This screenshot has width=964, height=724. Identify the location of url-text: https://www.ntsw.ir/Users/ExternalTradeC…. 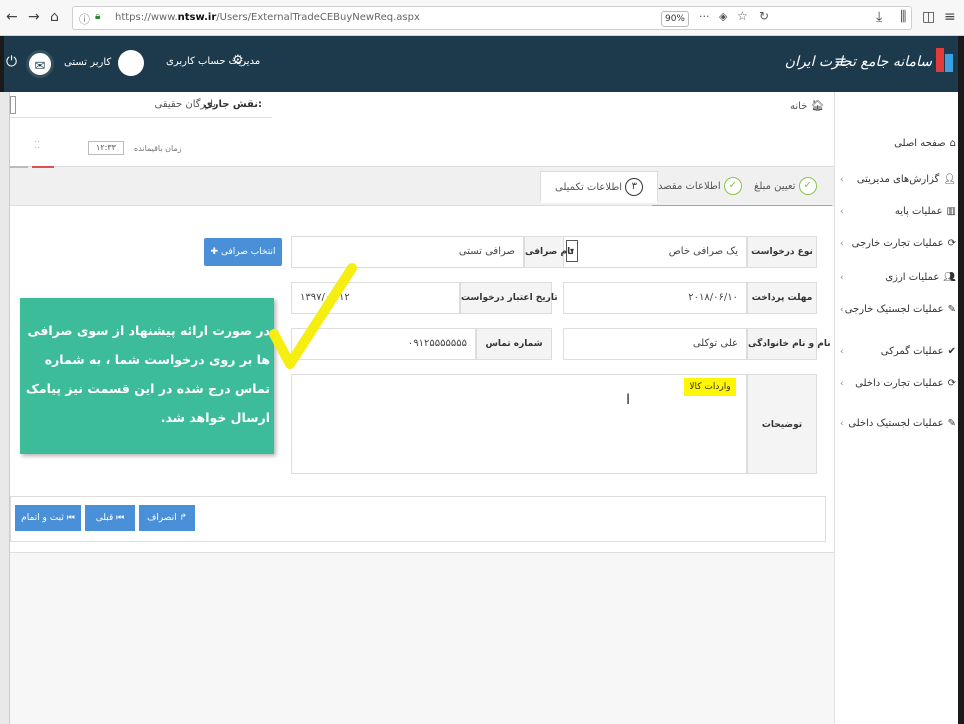
(267, 17).